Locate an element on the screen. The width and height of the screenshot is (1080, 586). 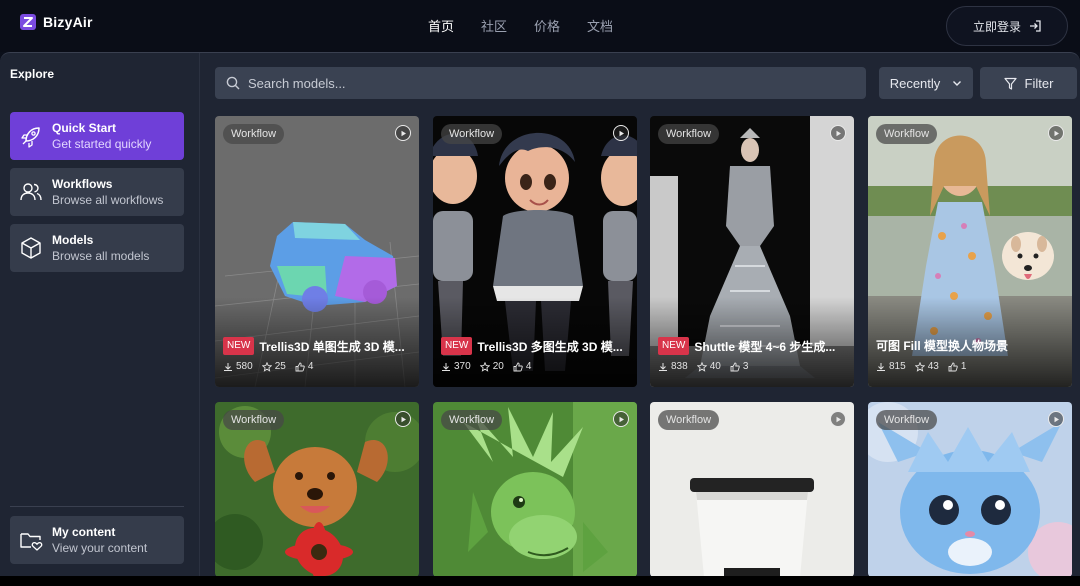
rocket-icon is located at coordinates (30, 137).